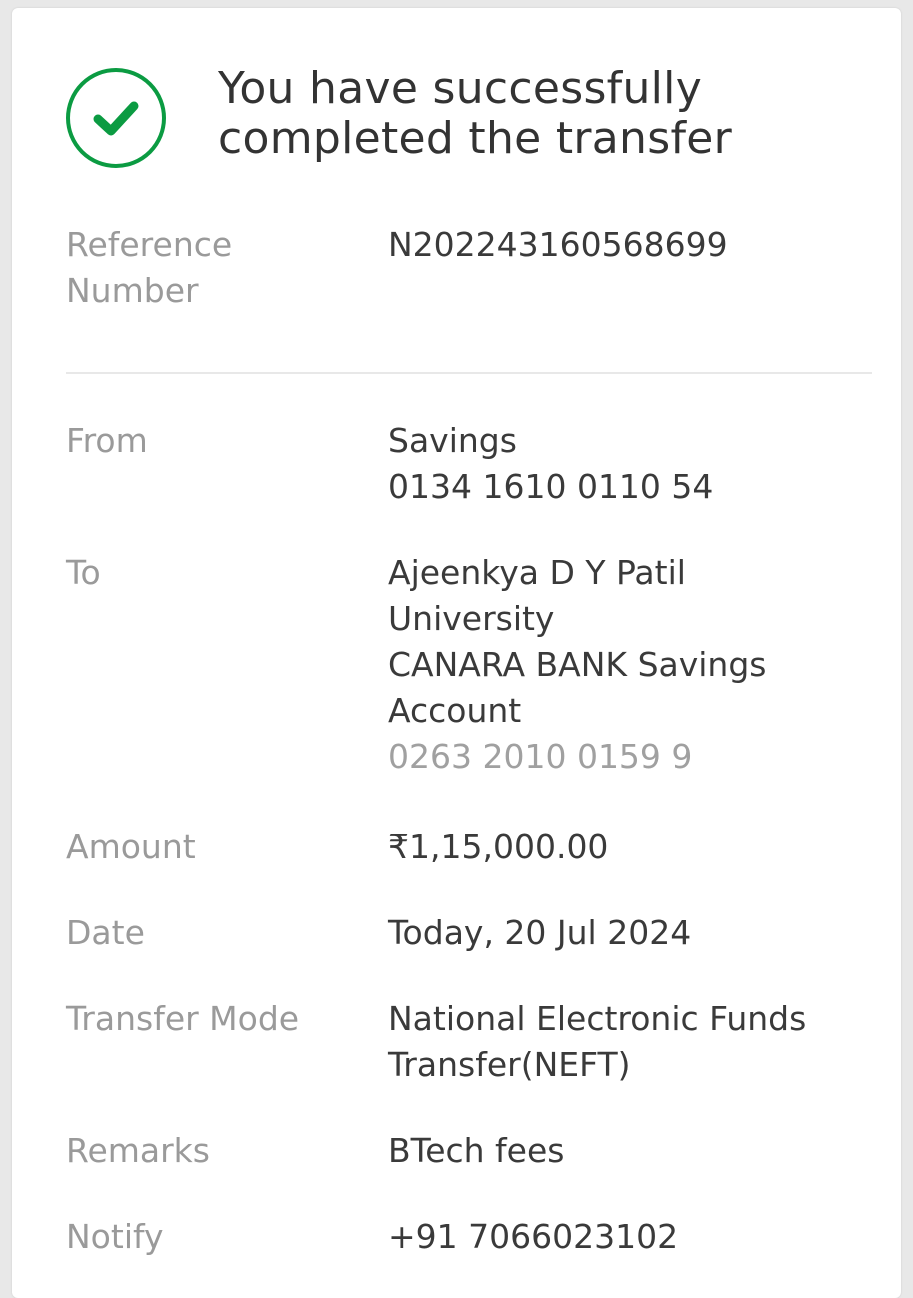 This screenshot has height=1298, width=913. What do you see at coordinates (455, 710) in the screenshot?
I see `payee-bank-line2: Account` at bounding box center [455, 710].